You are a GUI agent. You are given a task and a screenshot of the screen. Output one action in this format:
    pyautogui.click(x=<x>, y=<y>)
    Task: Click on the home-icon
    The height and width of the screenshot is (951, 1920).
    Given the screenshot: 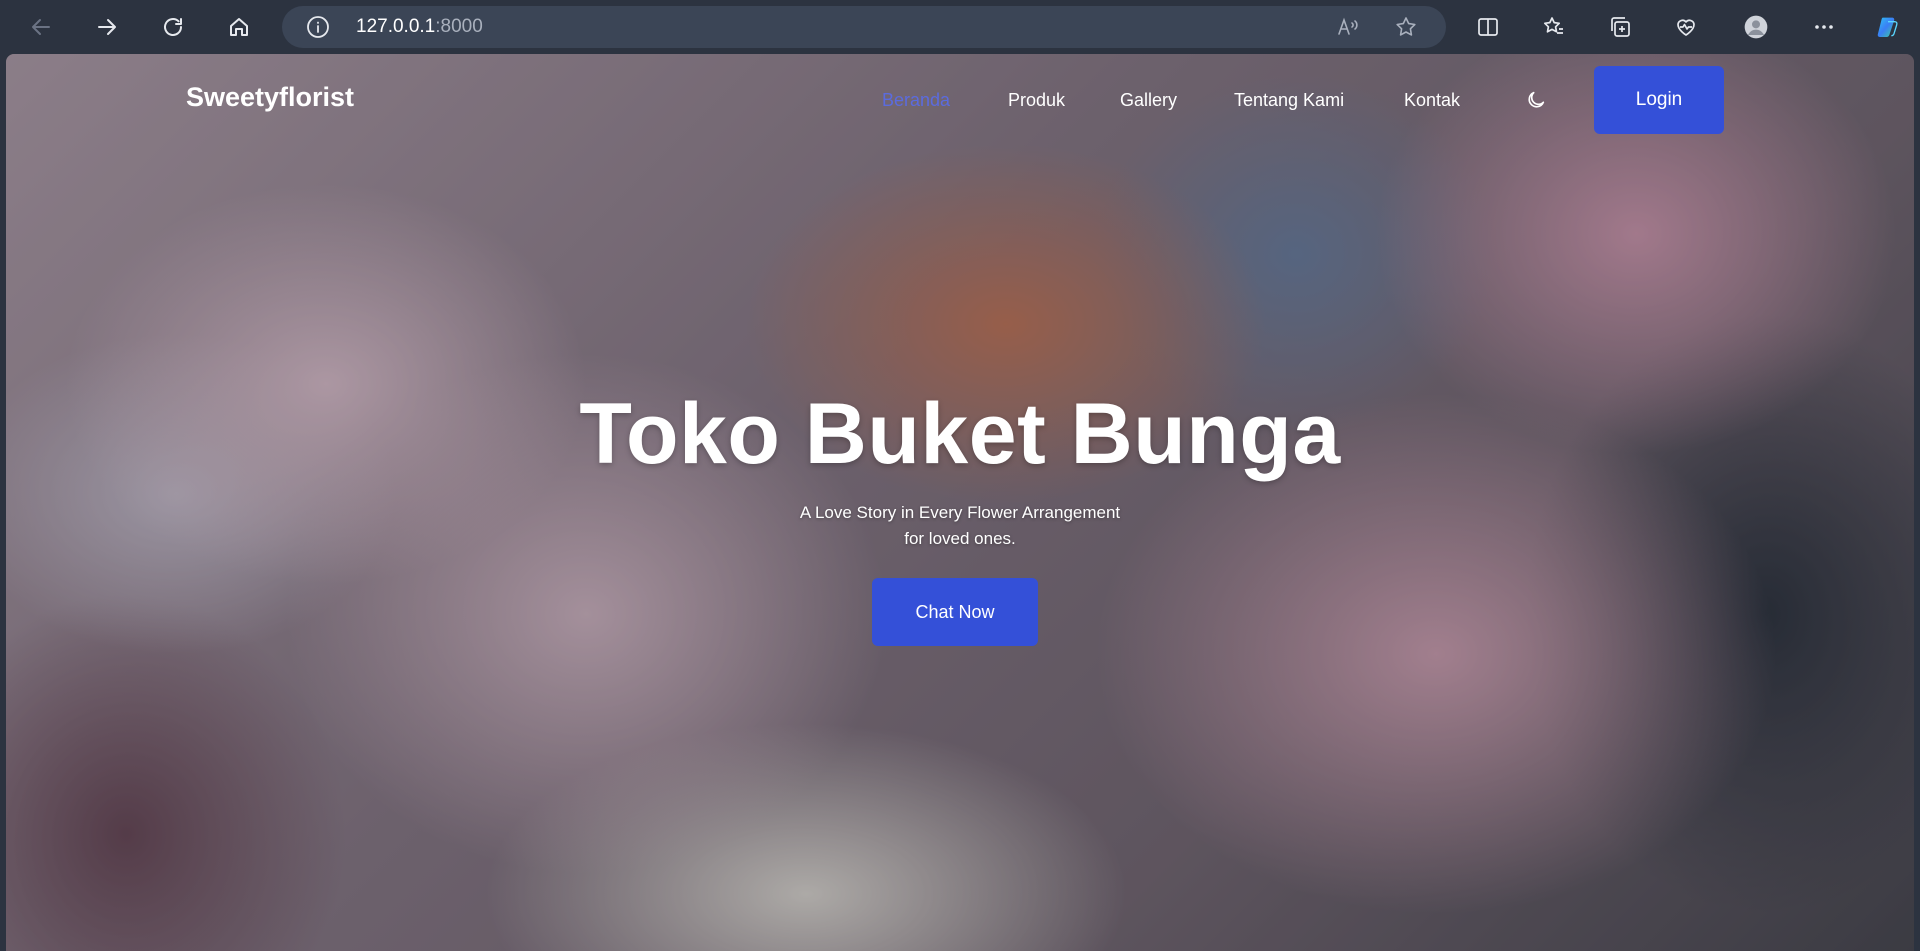 What is the action you would take?
    pyautogui.click(x=239, y=27)
    